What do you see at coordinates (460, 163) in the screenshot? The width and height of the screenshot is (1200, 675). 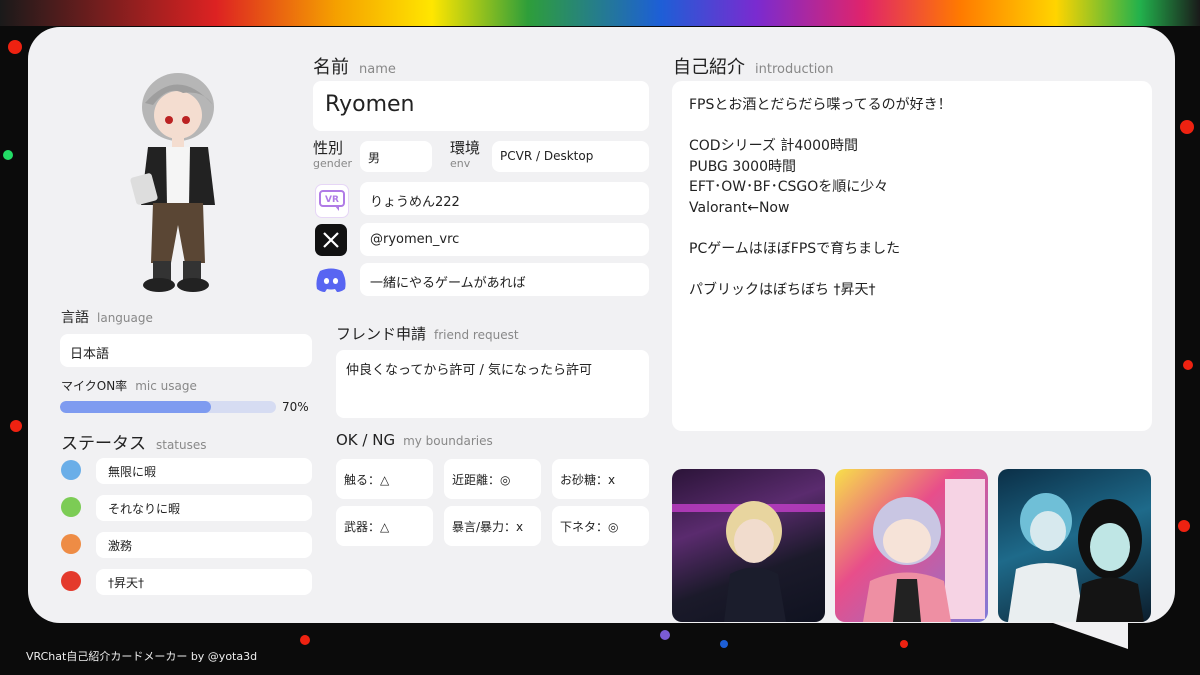 I see `env-label-en: env` at bounding box center [460, 163].